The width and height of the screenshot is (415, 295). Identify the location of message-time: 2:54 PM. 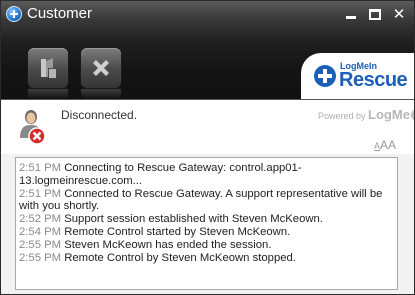
(40, 231).